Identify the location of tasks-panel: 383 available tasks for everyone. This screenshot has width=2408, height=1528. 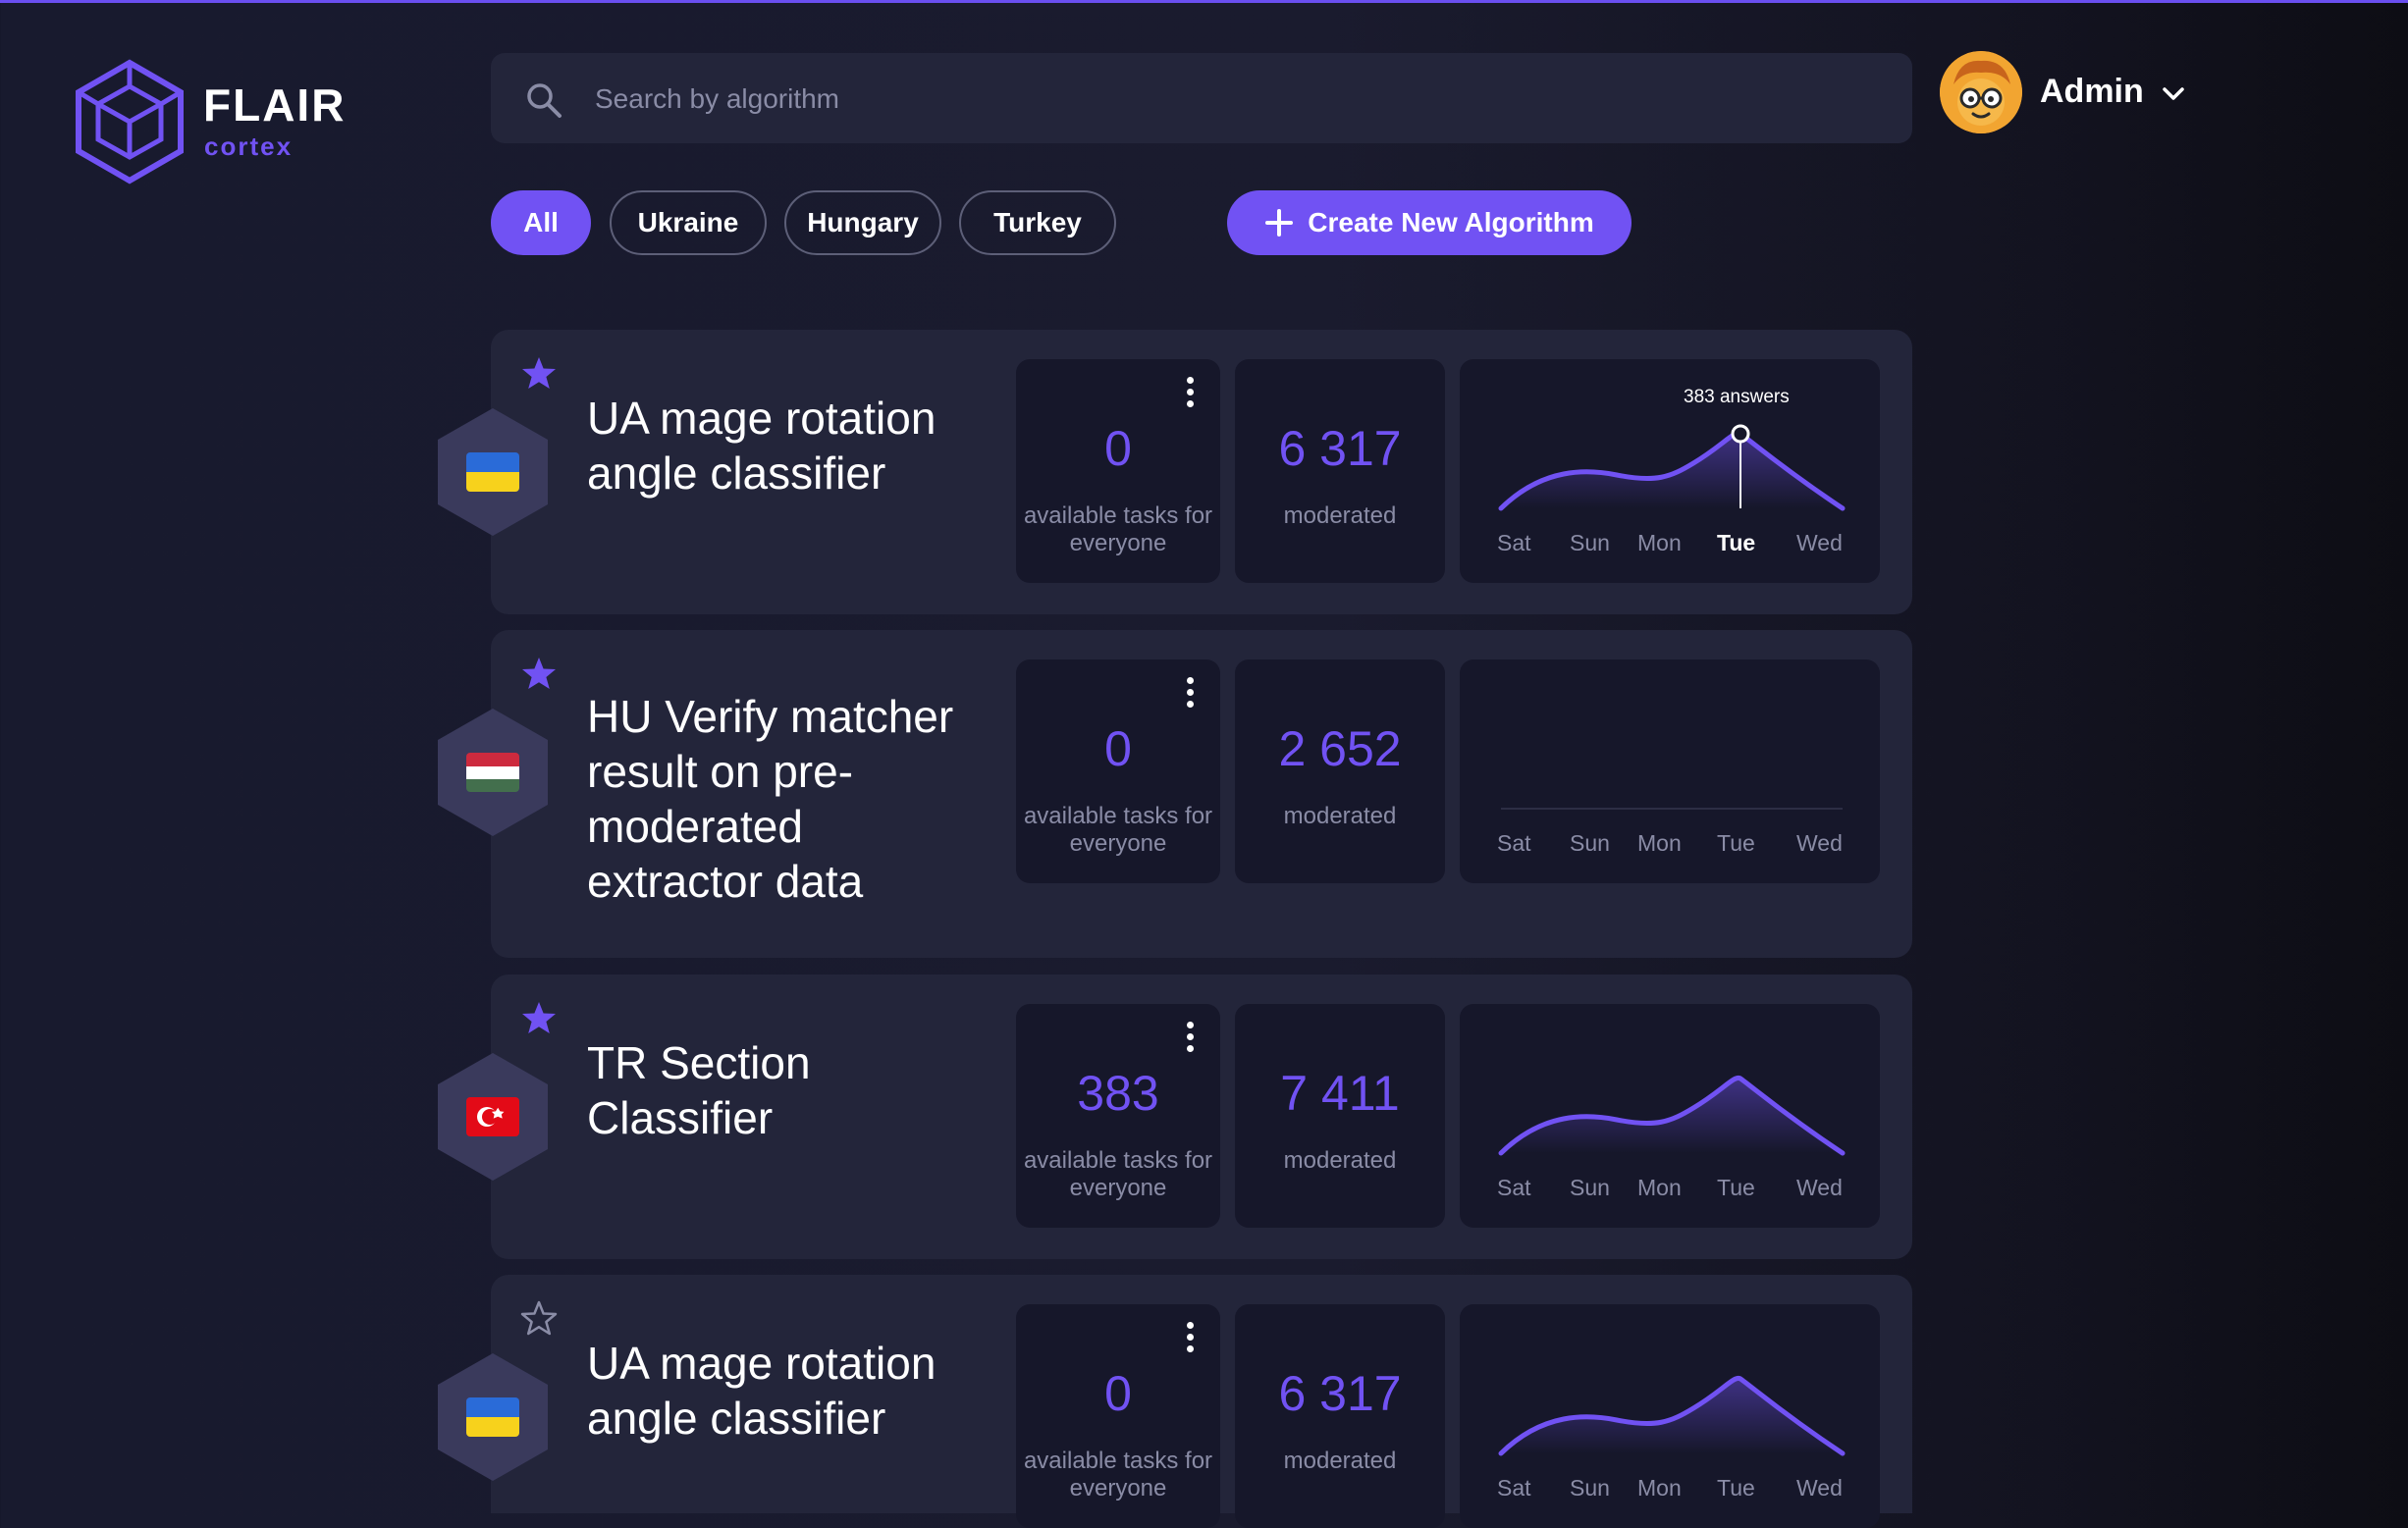
(1118, 1116).